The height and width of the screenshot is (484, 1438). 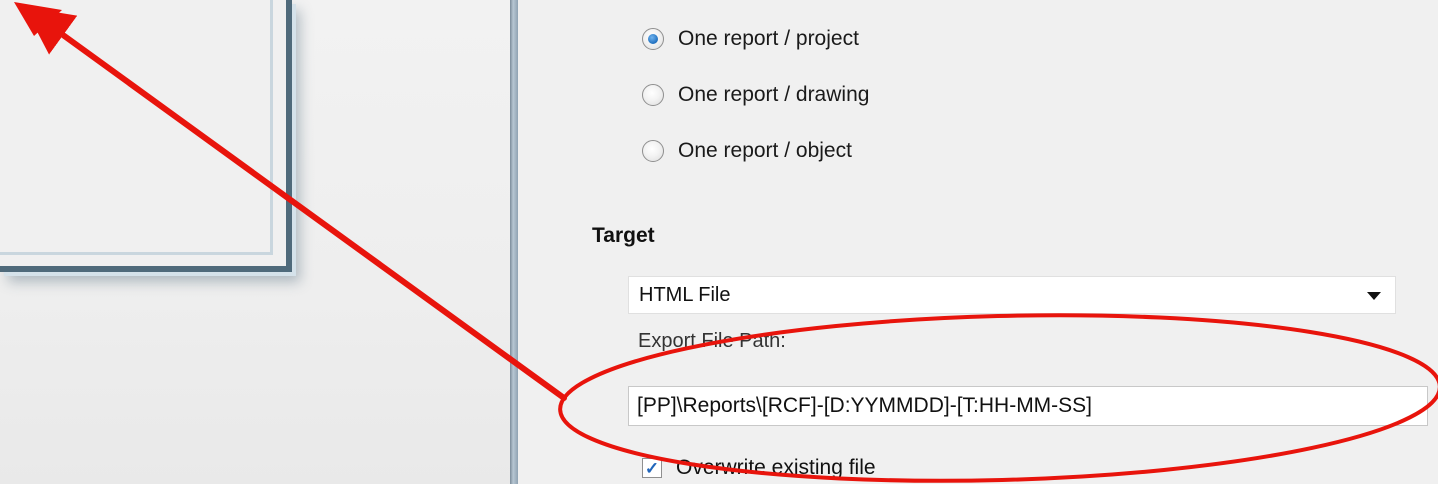 What do you see at coordinates (653, 39) in the screenshot?
I see `radio-selected-icon` at bounding box center [653, 39].